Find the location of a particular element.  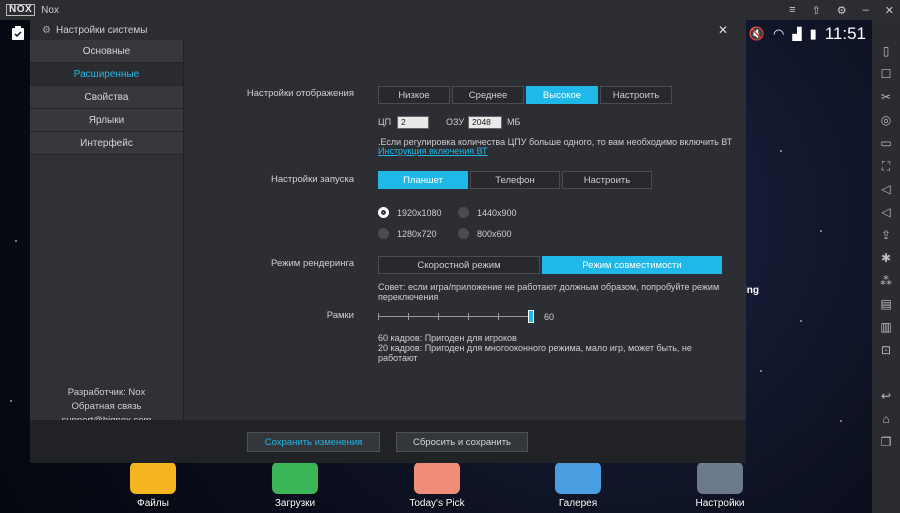

nav-item-basic: Основные is located at coordinates (106, 51).